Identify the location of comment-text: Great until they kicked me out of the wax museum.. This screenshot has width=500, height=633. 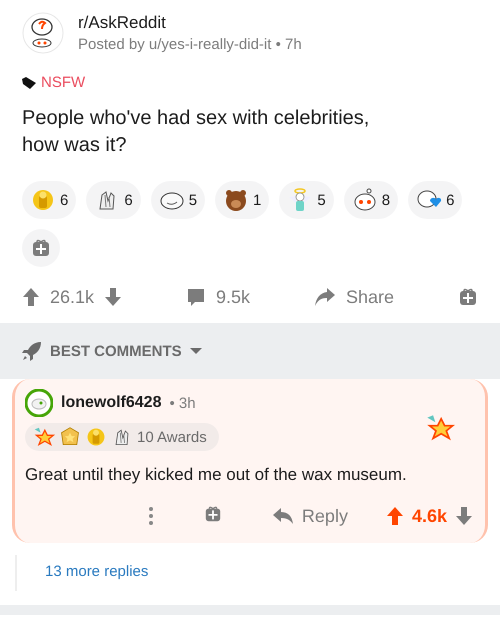
(216, 475).